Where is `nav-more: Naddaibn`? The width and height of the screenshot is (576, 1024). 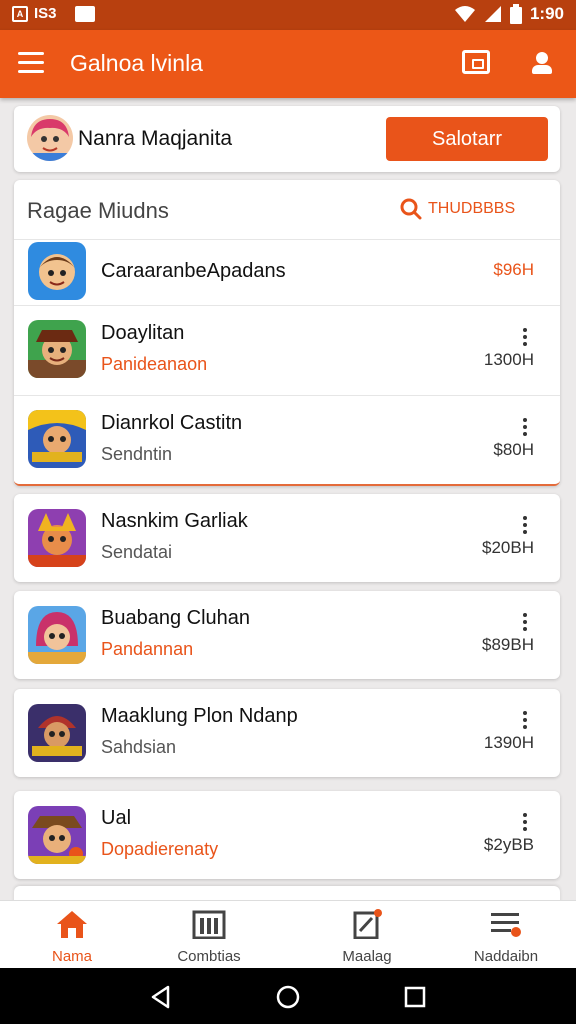
nav-more: Naddaibn is located at coordinates (505, 935).